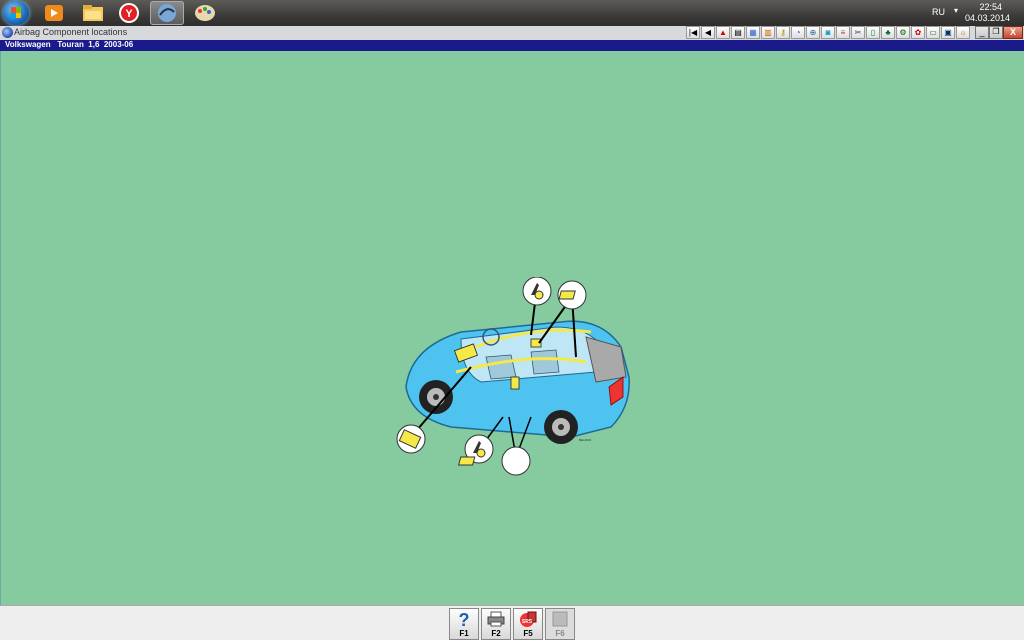  I want to click on callout-srs-unit-icon, so click(411, 439).